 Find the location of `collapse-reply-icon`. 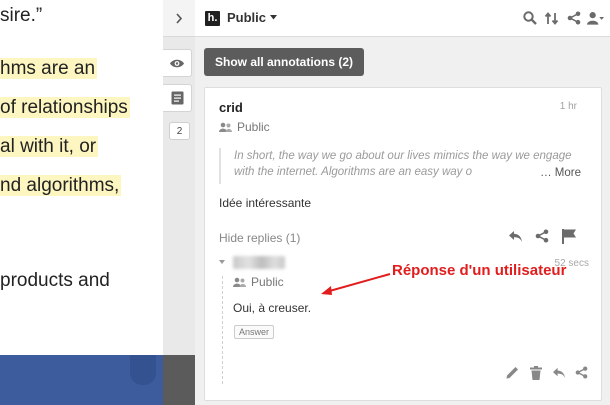

collapse-reply-icon is located at coordinates (222, 262).